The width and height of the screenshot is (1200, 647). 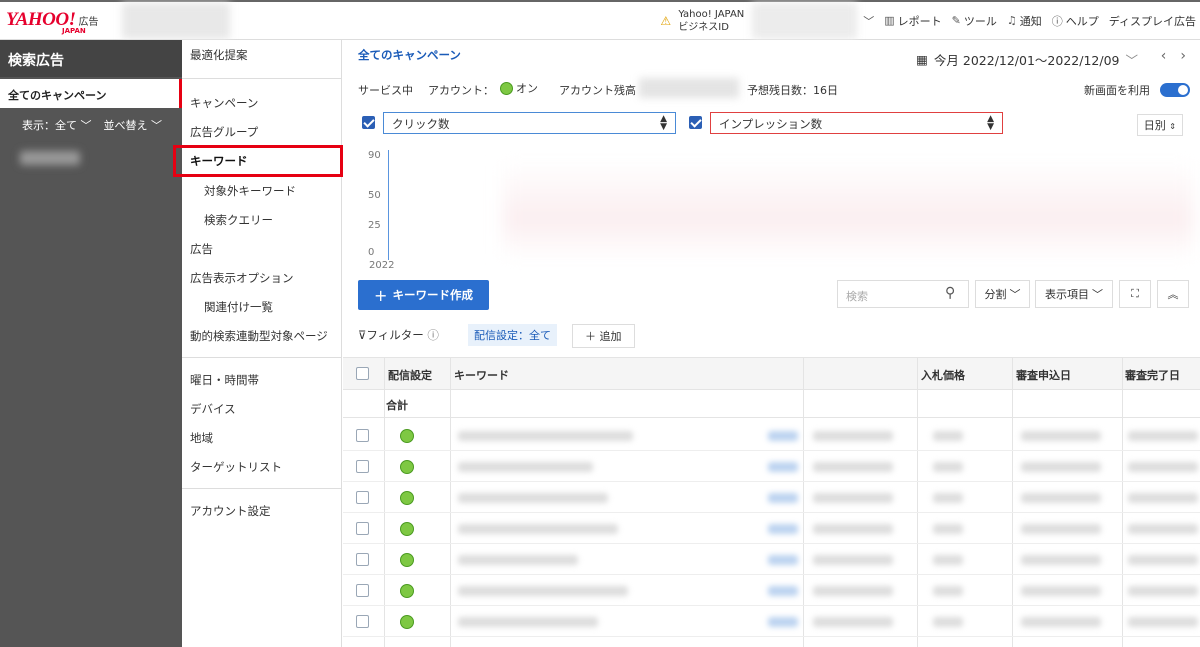 What do you see at coordinates (1074, 294) in the screenshot?
I see `display-items-dropdown: 表示項目 ﹀` at bounding box center [1074, 294].